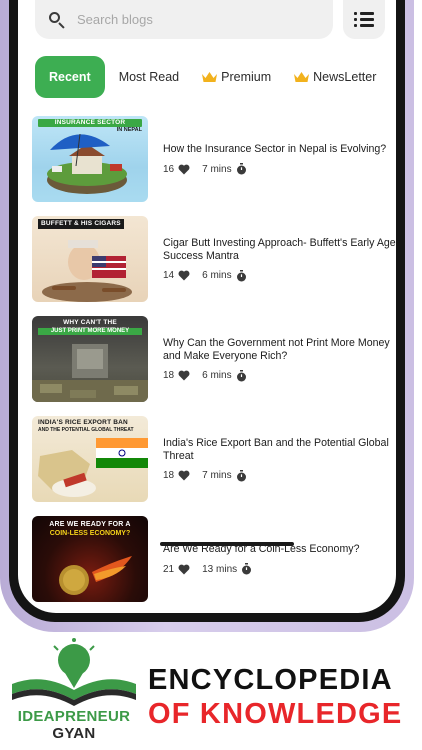  I want to click on blog-meta: 16 7 mins, so click(279, 169).